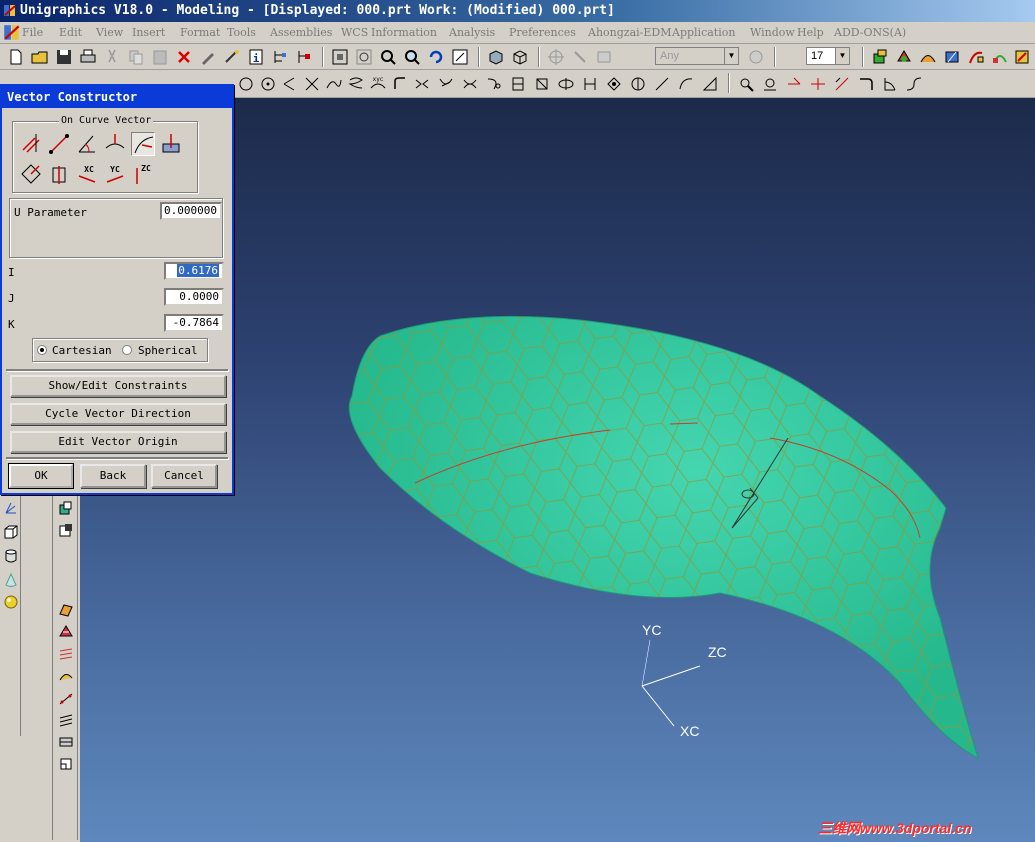 This screenshot has height=842, width=1035. What do you see at coordinates (208, 57) in the screenshot?
I see `edit-object-icon` at bounding box center [208, 57].